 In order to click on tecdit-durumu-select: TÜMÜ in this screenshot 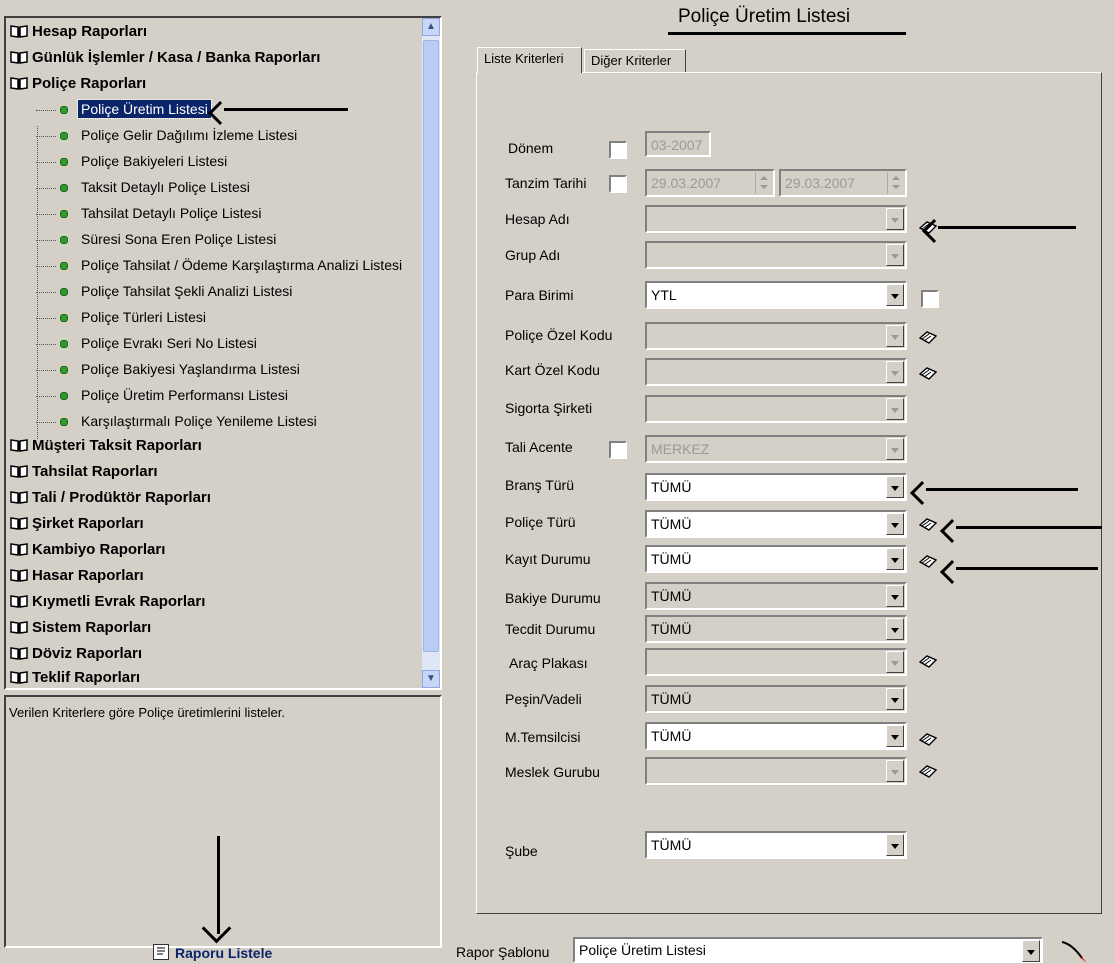, I will do `click(776, 629)`.